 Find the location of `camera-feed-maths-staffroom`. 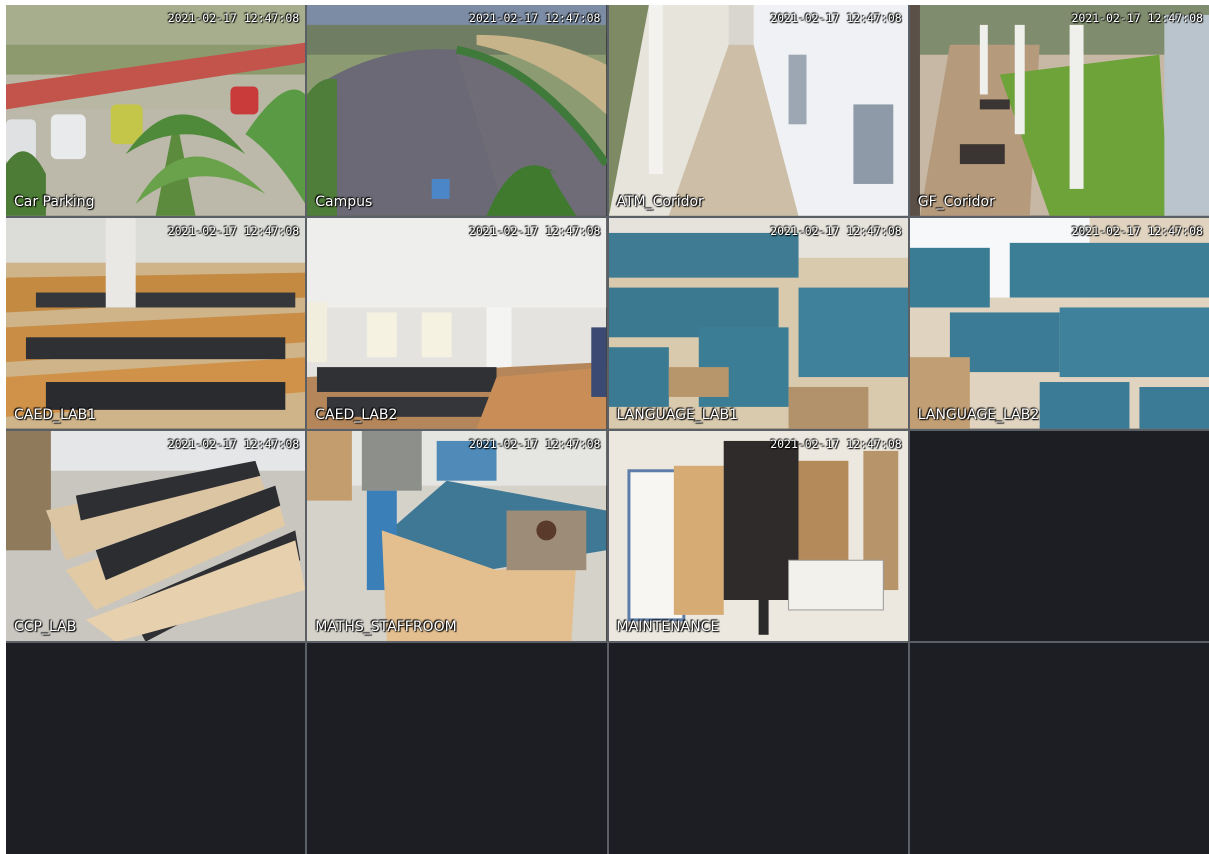

camera-feed-maths-staffroom is located at coordinates (457, 536).